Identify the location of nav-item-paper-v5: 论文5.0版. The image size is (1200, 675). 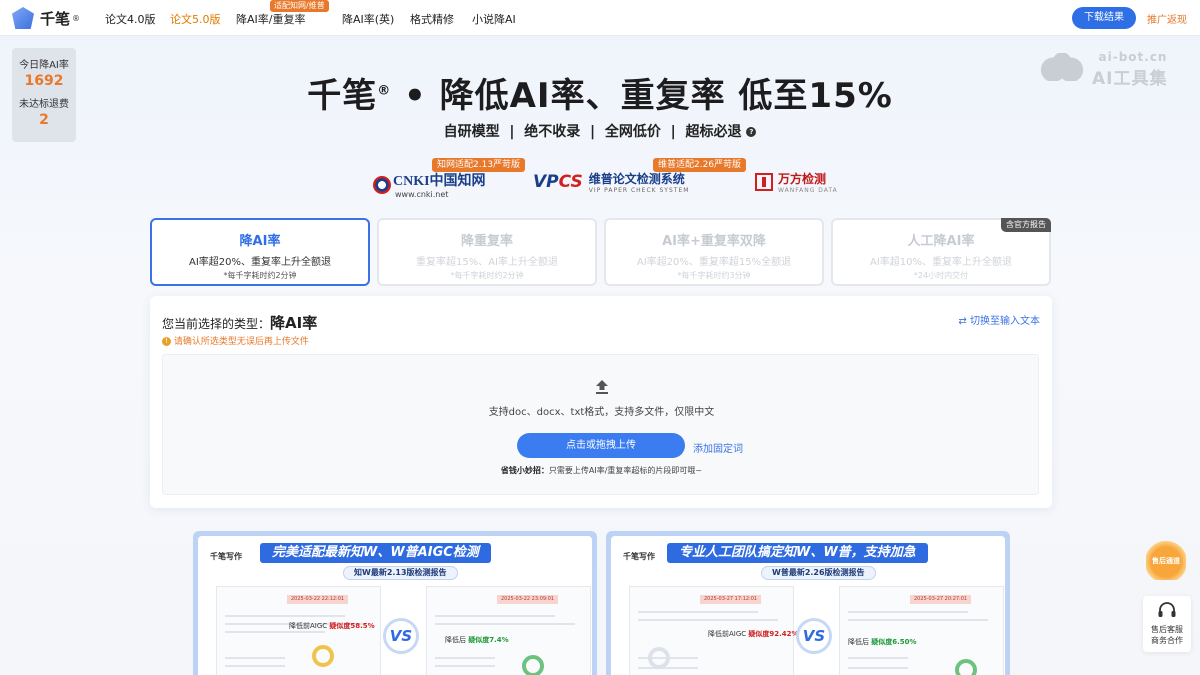
(195, 19).